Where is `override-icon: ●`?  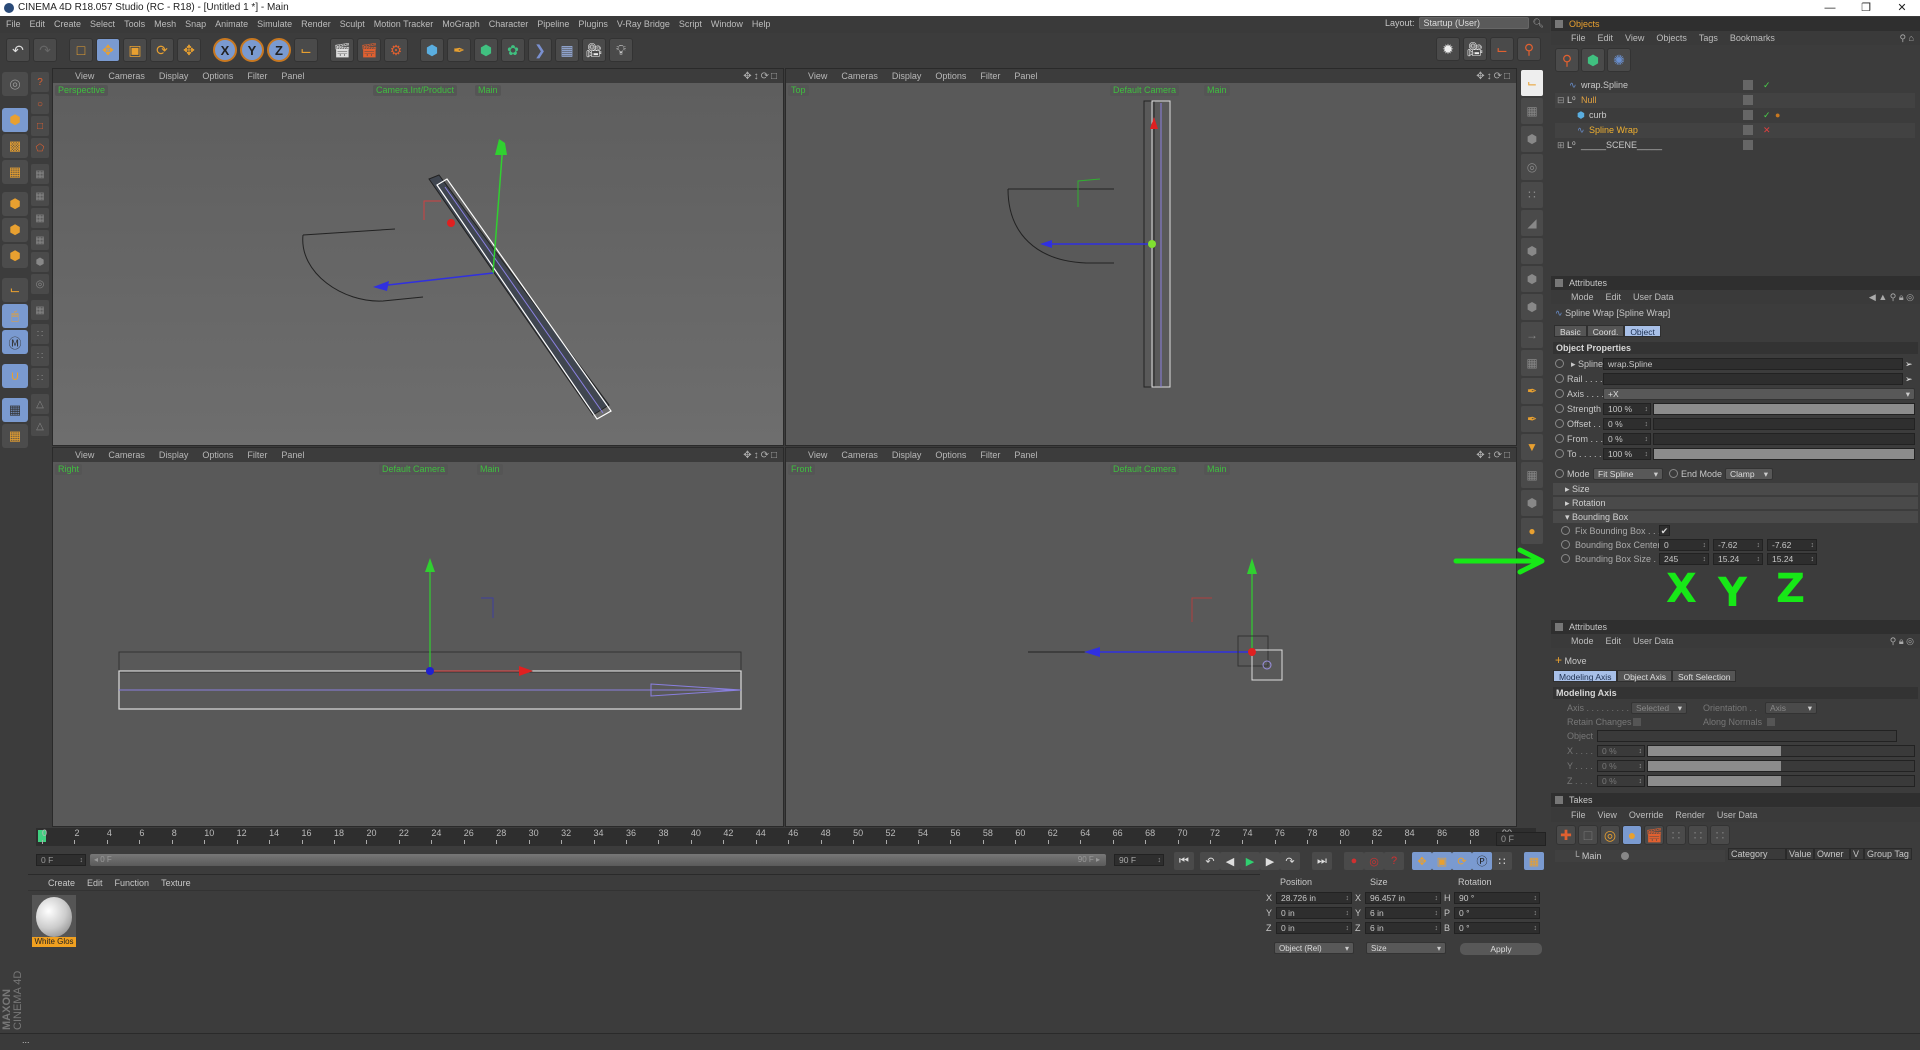 override-icon: ● is located at coordinates (1632, 835).